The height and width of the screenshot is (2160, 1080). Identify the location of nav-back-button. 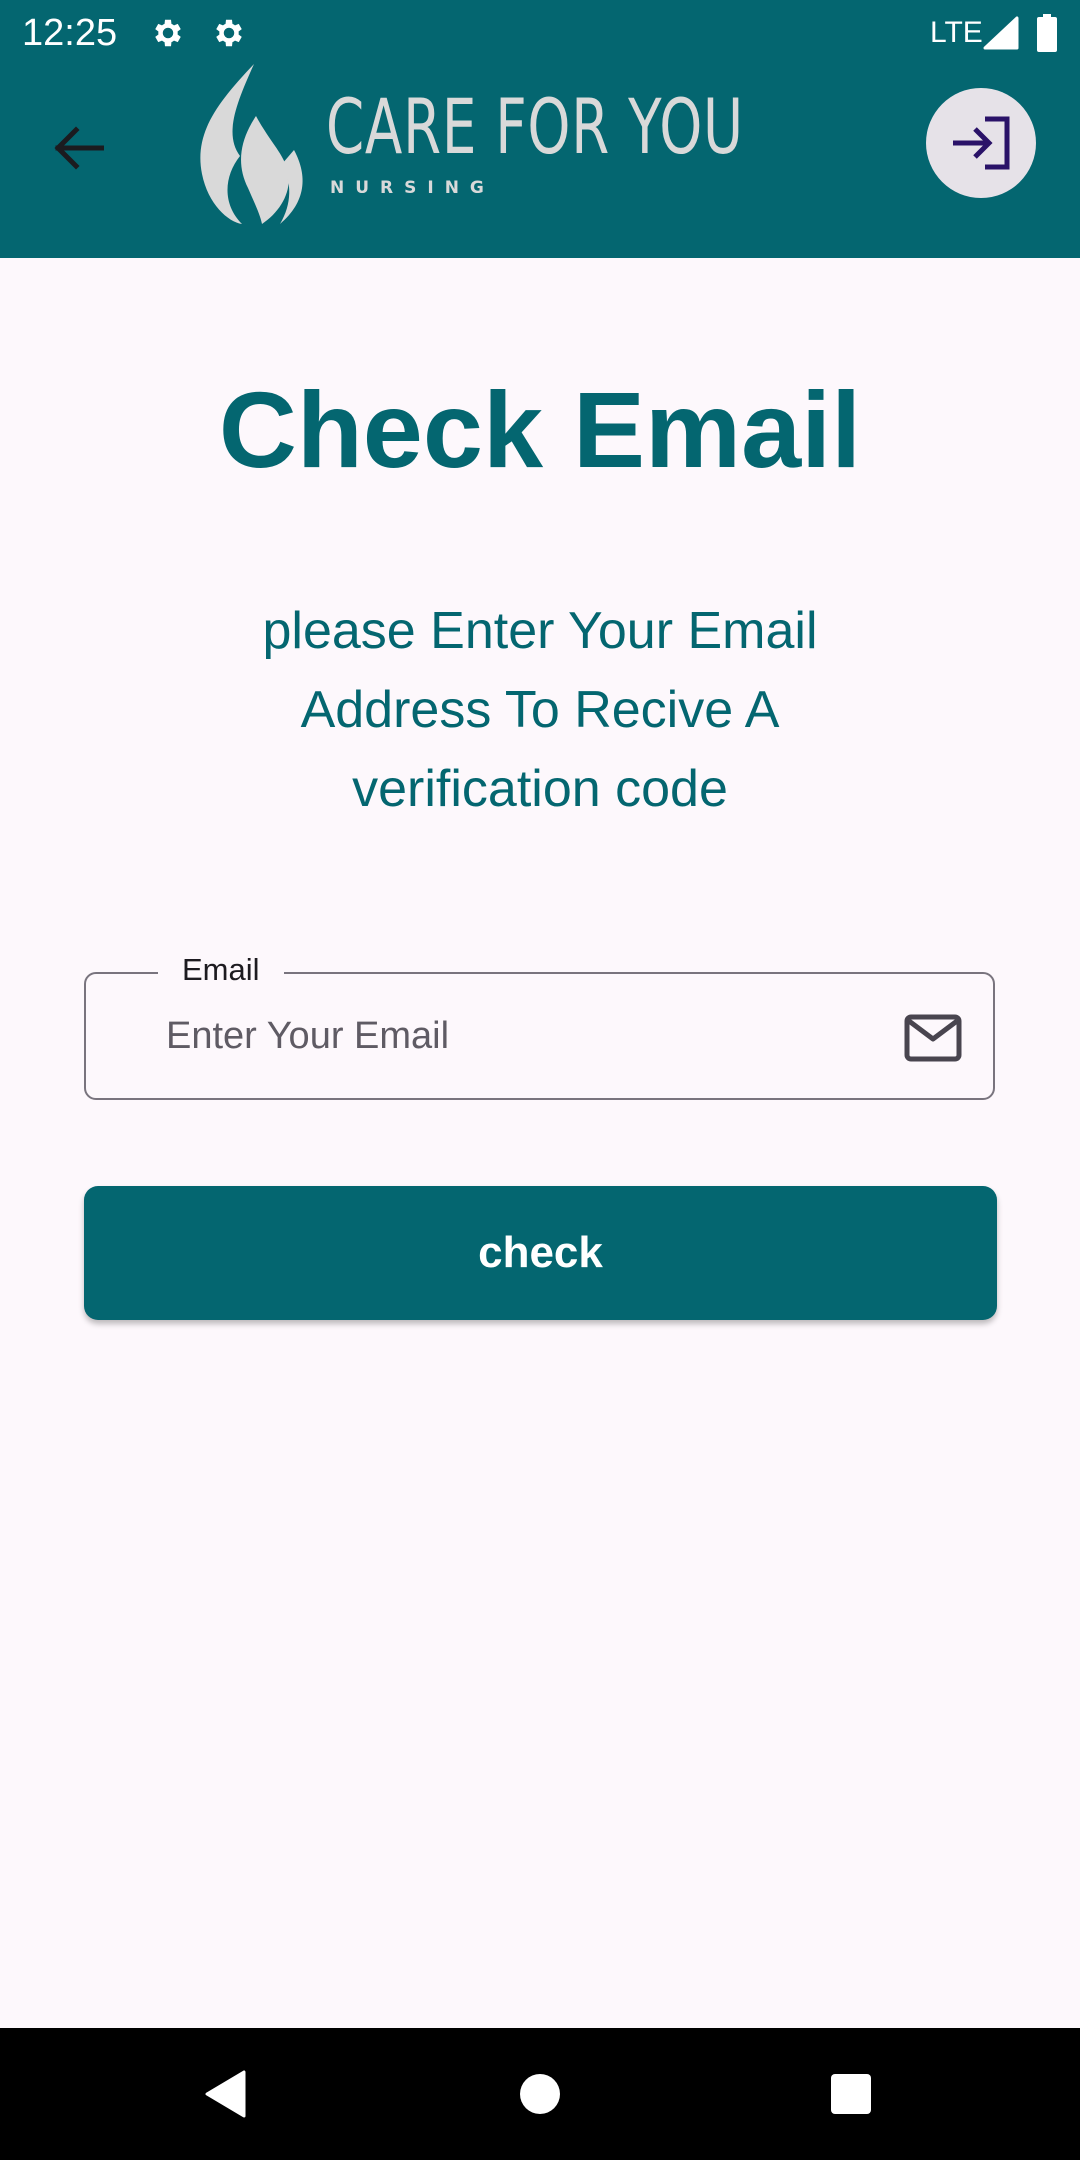
(226, 2094).